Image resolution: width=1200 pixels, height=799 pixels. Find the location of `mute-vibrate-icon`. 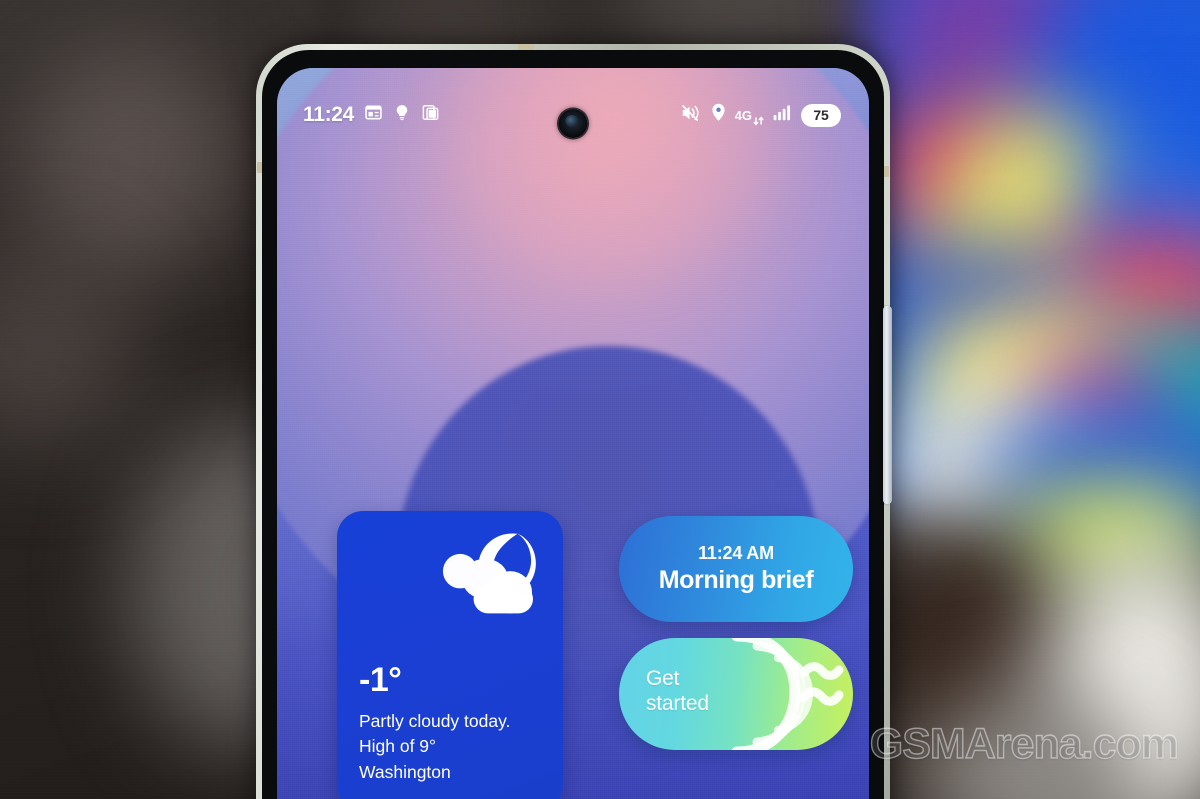

mute-vibrate-icon is located at coordinates (691, 115).